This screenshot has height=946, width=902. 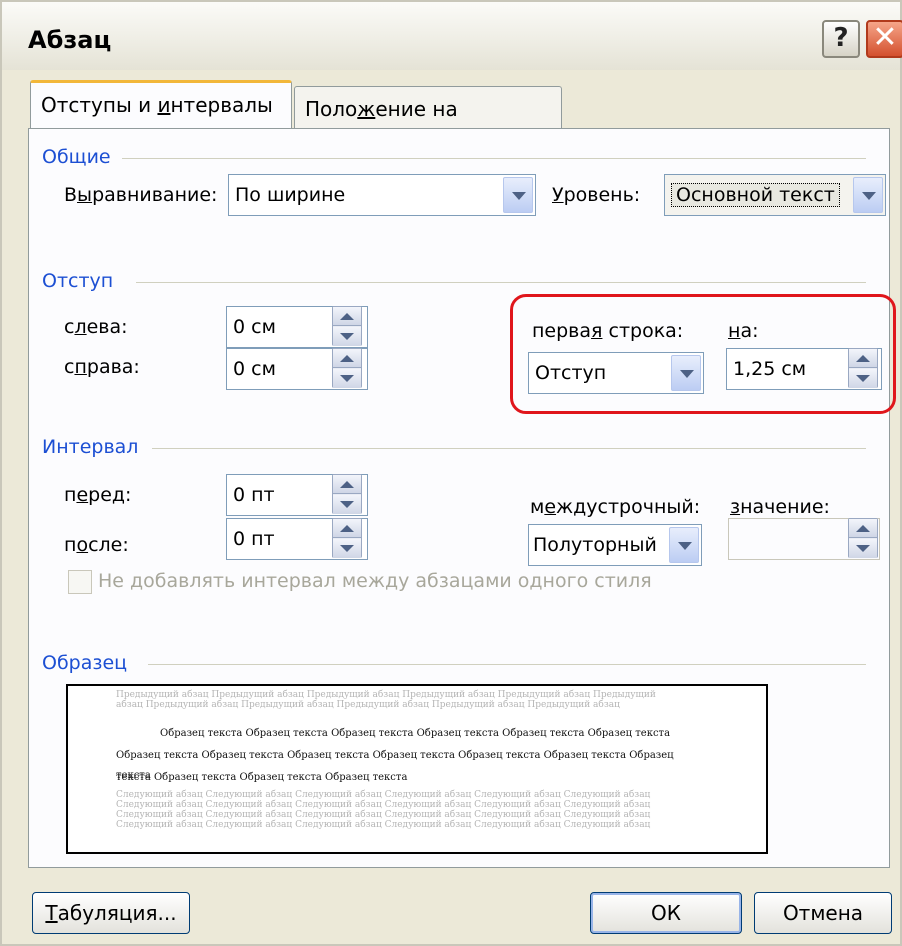 What do you see at coordinates (884, 39) in the screenshot?
I see `close-button: ✕` at bounding box center [884, 39].